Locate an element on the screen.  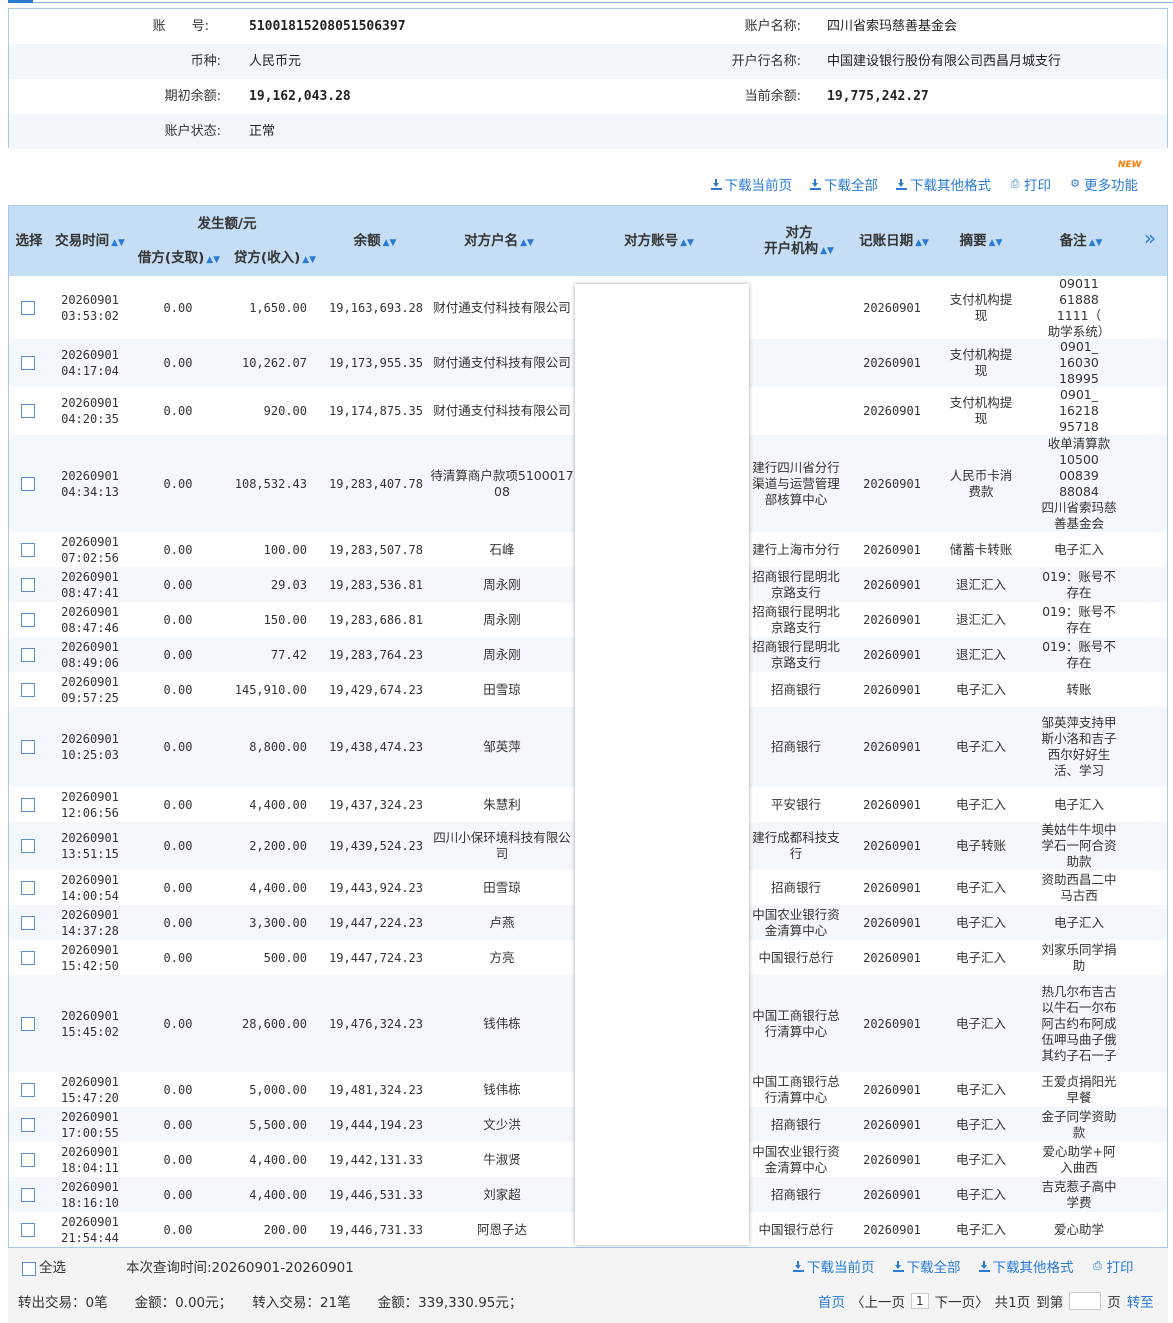
footer-download-other-button: 下载其他格式 is located at coordinates (1026, 1266).